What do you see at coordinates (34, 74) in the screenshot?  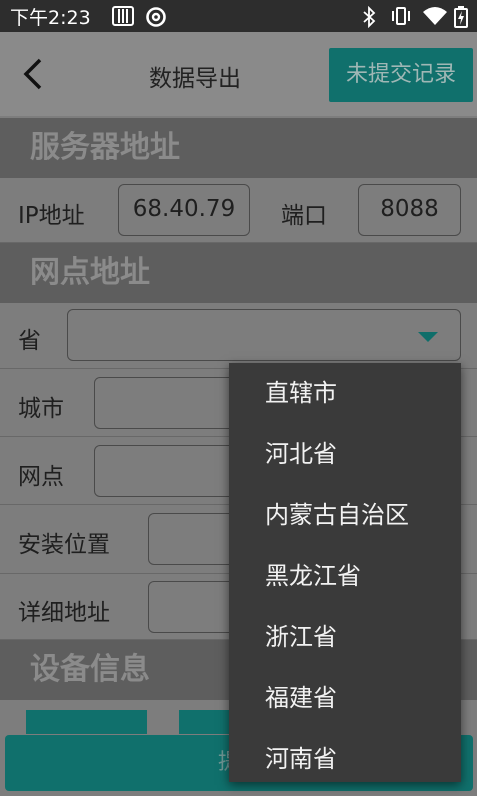 I see `back-arrow-icon` at bounding box center [34, 74].